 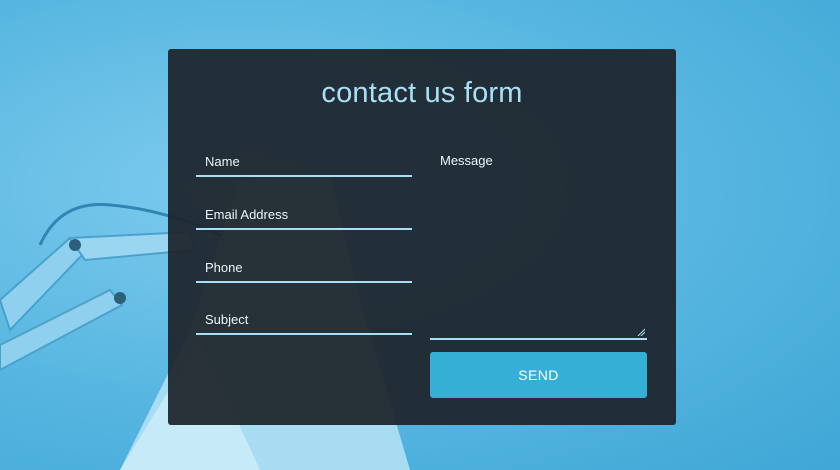 I want to click on phone-field, so click(x=304, y=267).